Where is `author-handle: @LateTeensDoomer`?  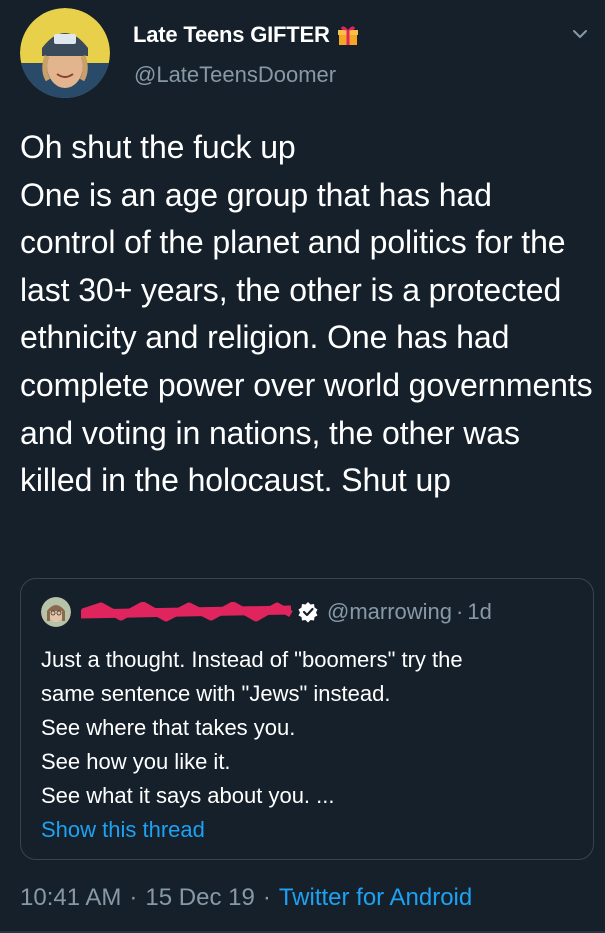 author-handle: @LateTeensDoomer is located at coordinates (235, 75).